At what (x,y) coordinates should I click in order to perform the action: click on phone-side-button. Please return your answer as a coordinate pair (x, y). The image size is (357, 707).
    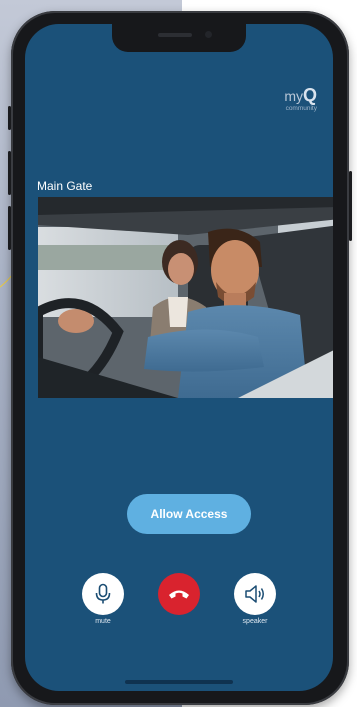
    Looking at the image, I should click on (9, 118).